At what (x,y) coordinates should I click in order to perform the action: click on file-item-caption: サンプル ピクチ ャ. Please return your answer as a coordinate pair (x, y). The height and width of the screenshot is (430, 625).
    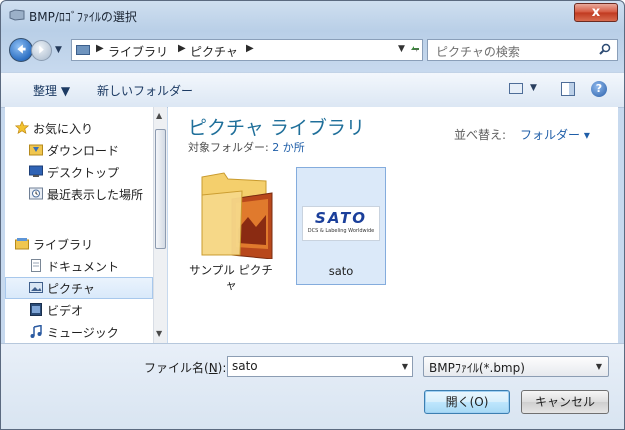
    Looking at the image, I should click on (231, 278).